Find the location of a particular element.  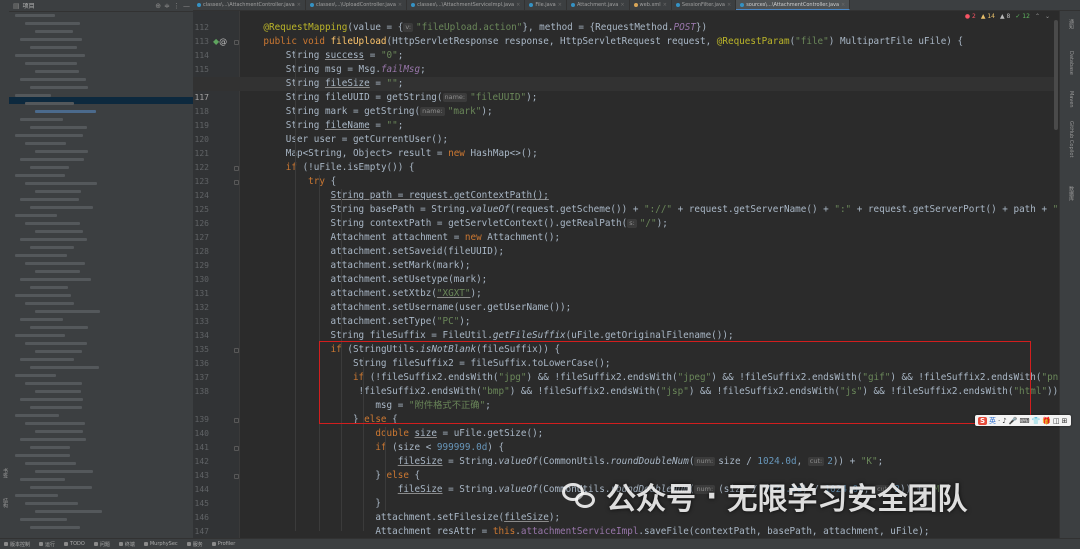

status-vcs: 版本控制 is located at coordinates (17, 544).